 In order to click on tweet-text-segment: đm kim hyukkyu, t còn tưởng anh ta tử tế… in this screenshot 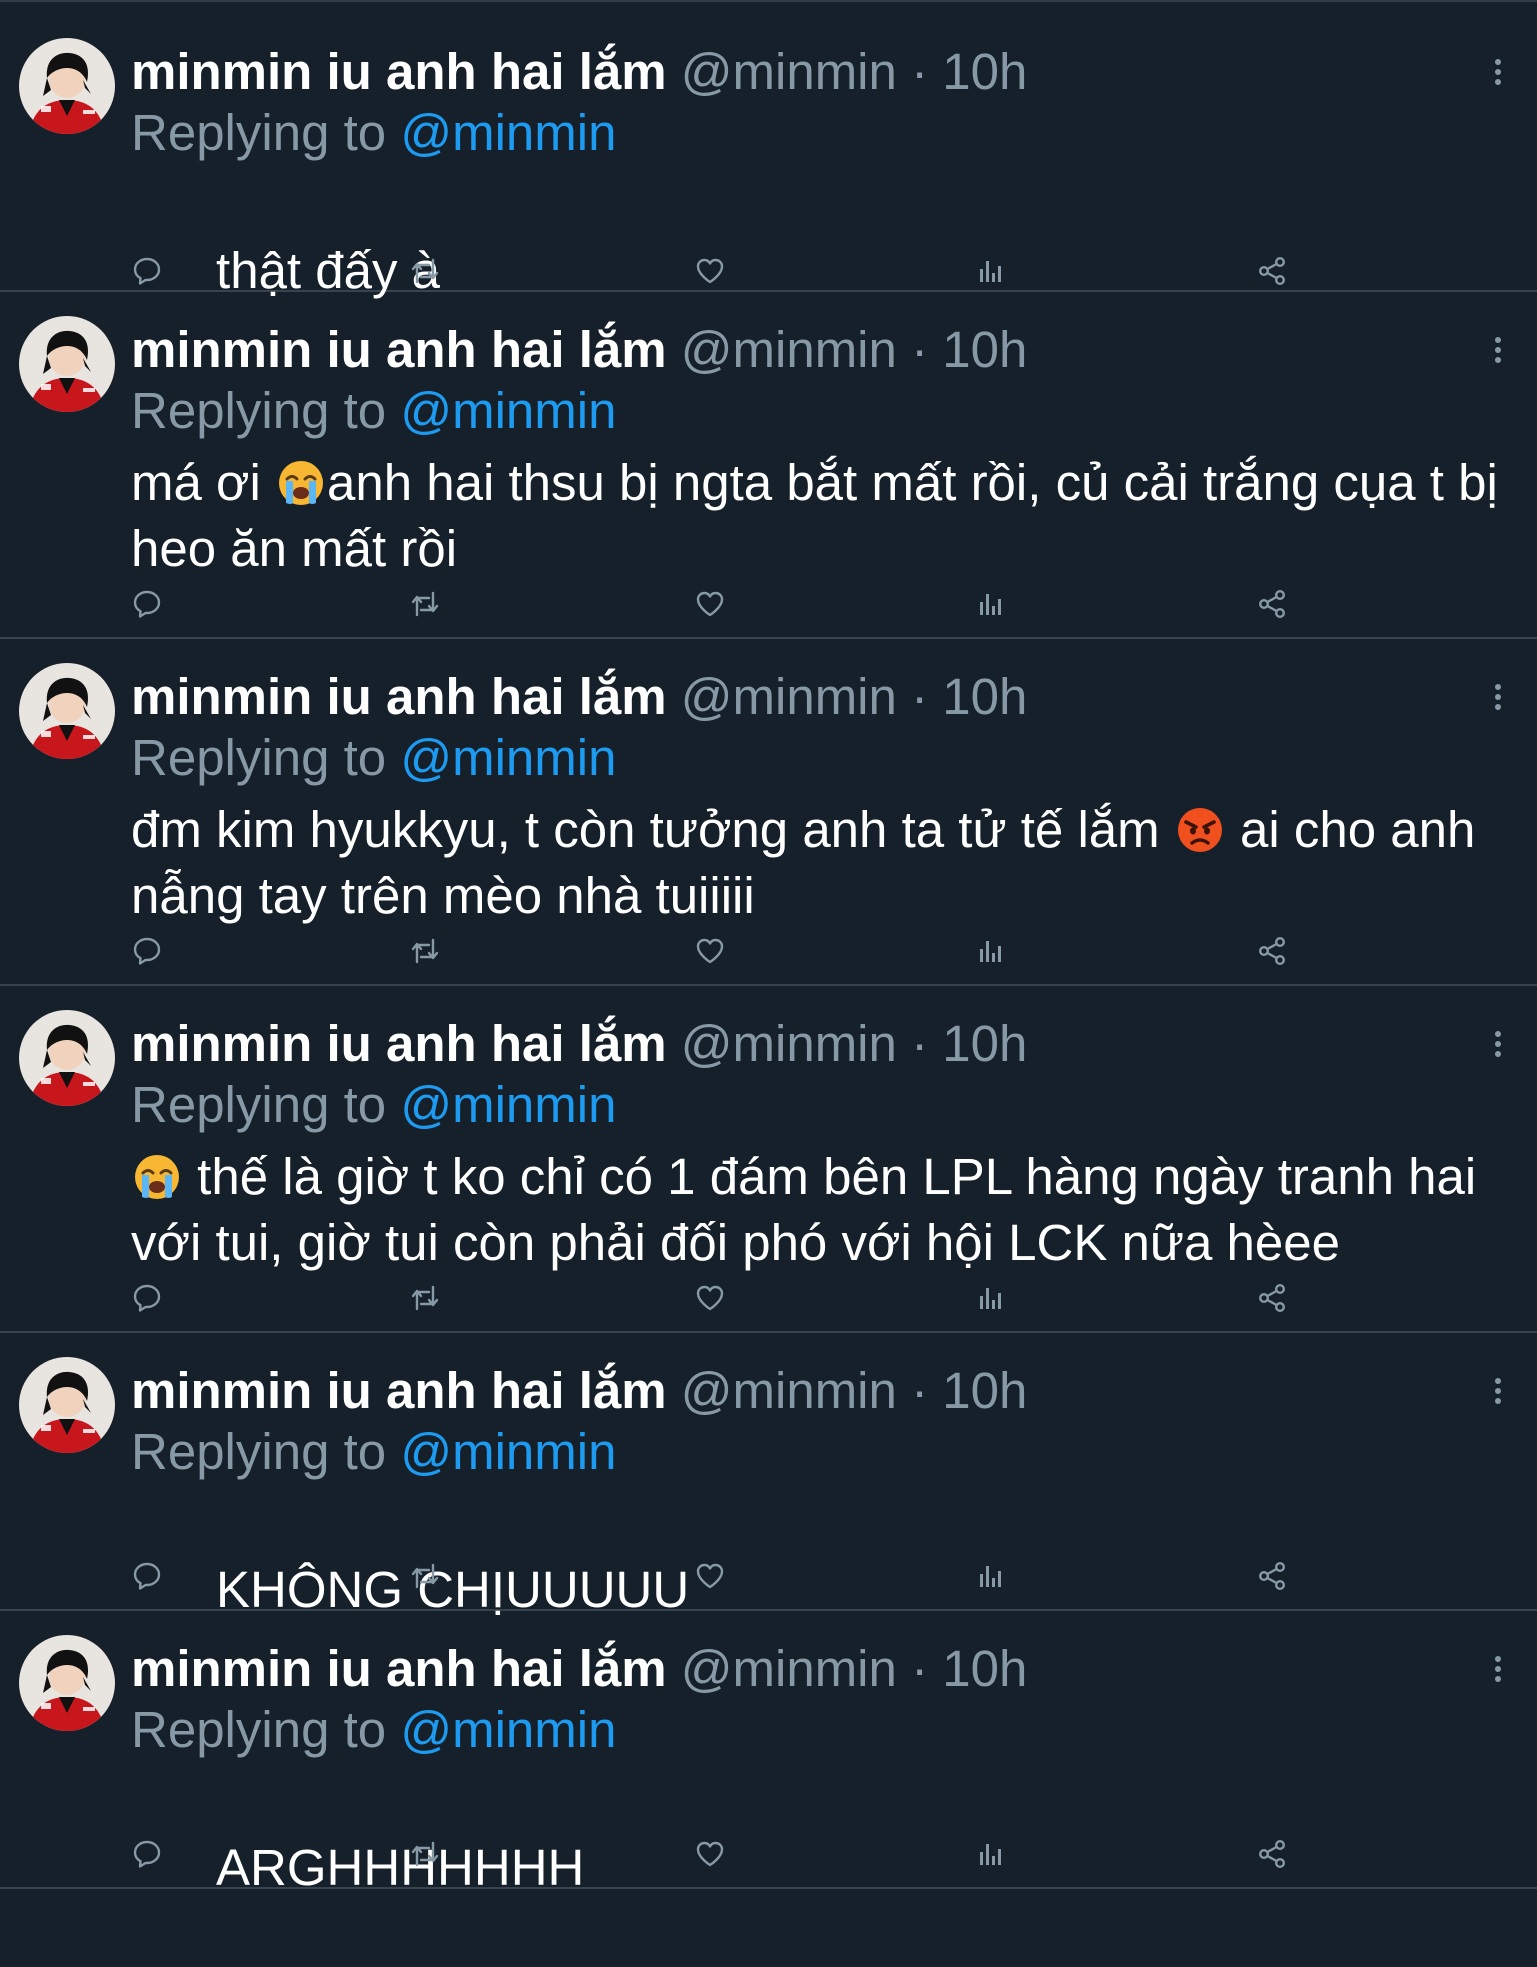, I will do `click(652, 829)`.